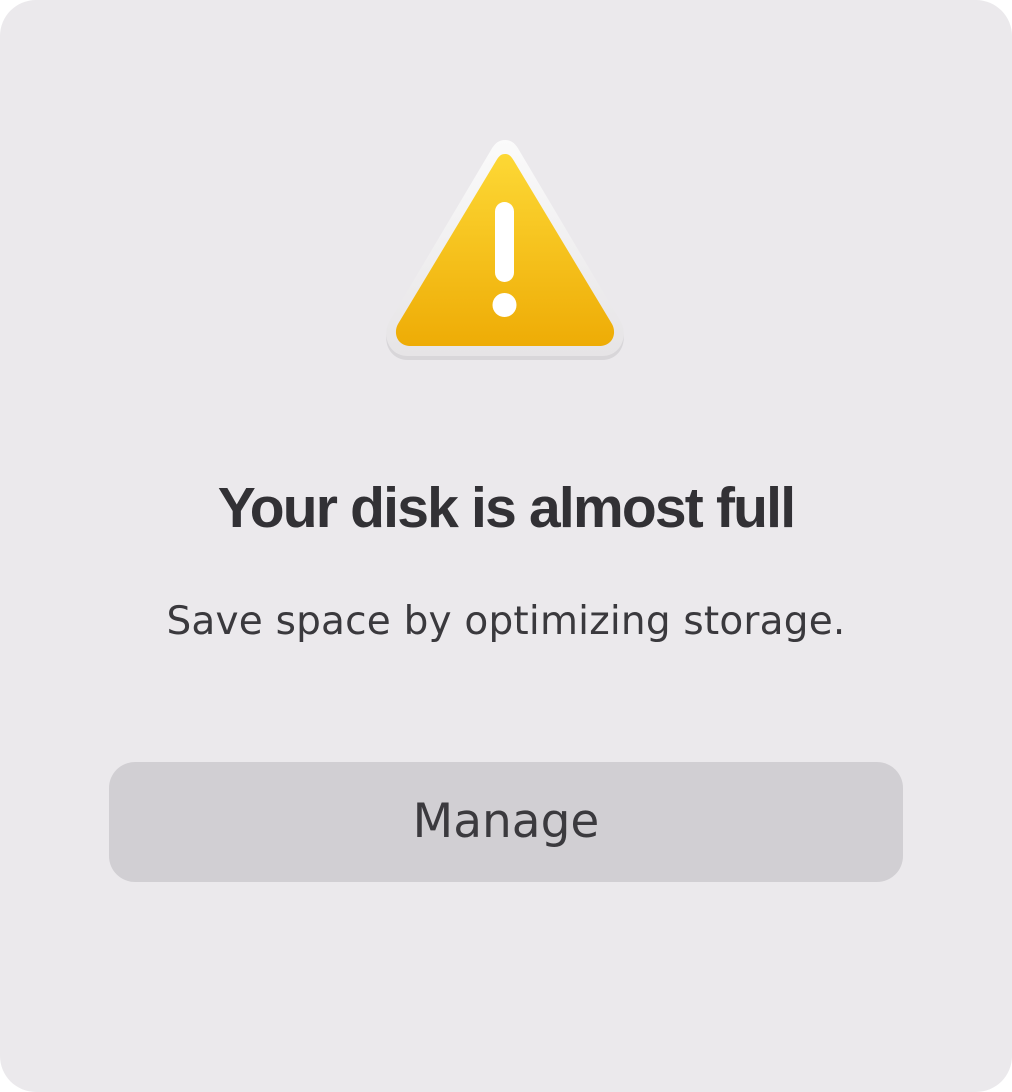  I want to click on manage-button: Manage, so click(506, 822).